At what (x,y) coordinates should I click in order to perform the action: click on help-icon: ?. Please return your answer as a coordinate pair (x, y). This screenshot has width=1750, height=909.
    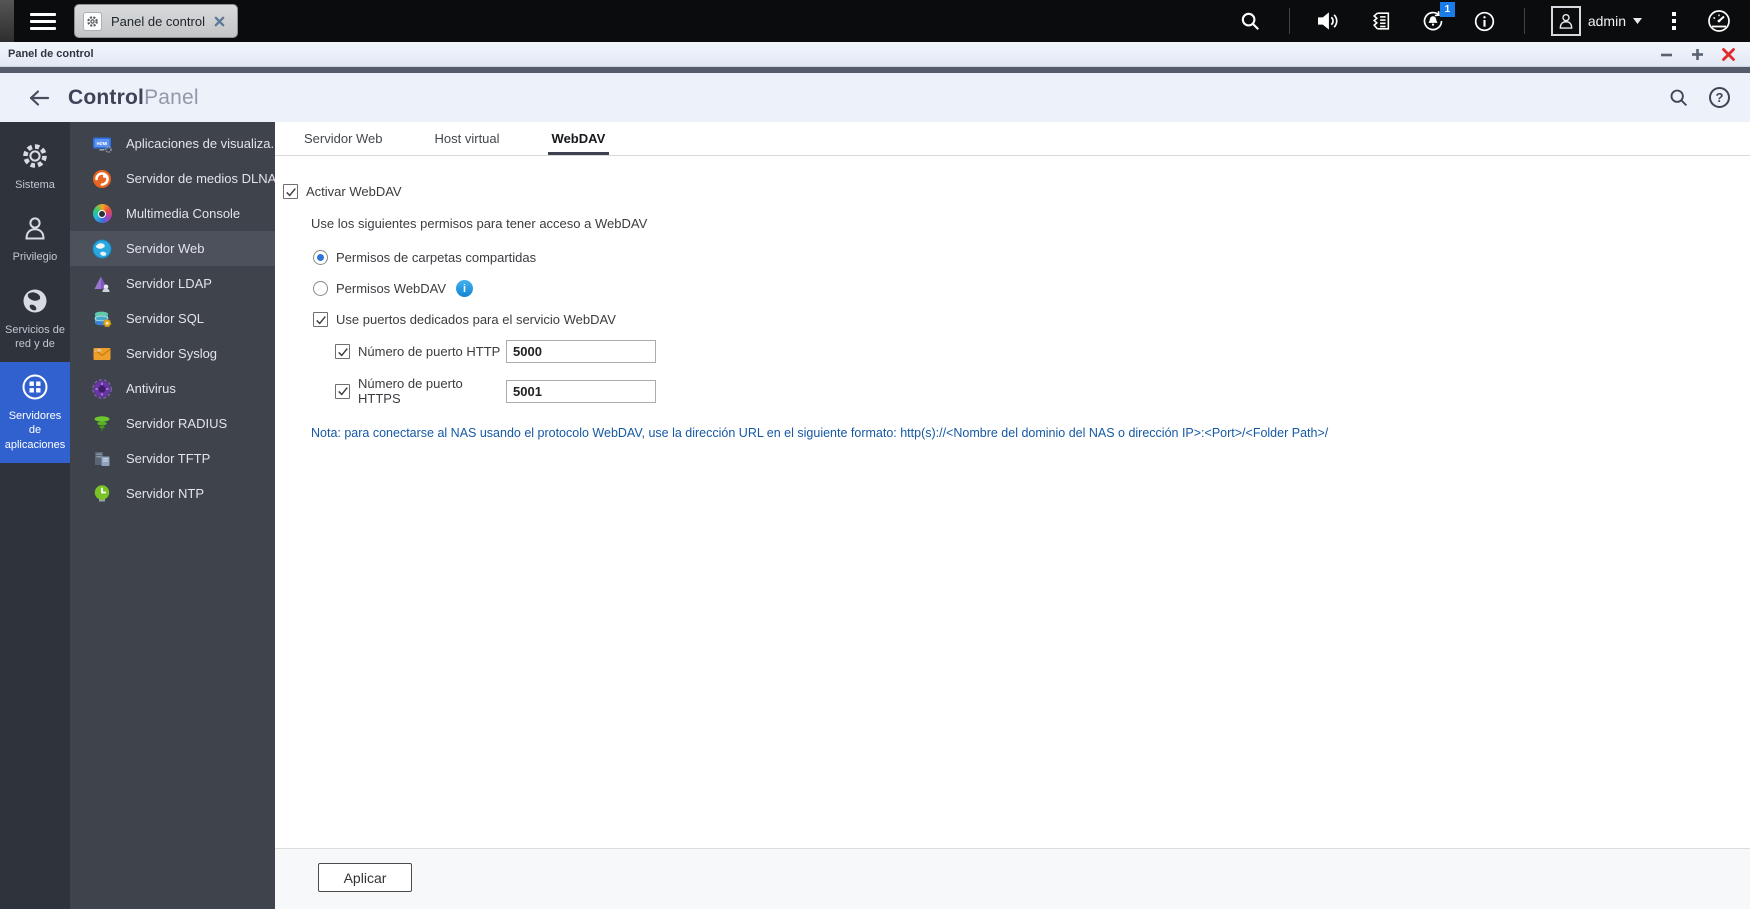
    Looking at the image, I should click on (1719, 97).